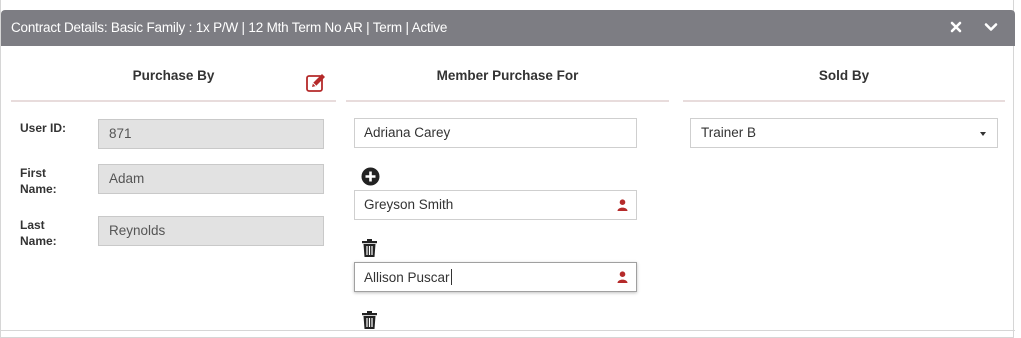  Describe the element at coordinates (956, 27) in the screenshot. I see `close-icon` at that location.